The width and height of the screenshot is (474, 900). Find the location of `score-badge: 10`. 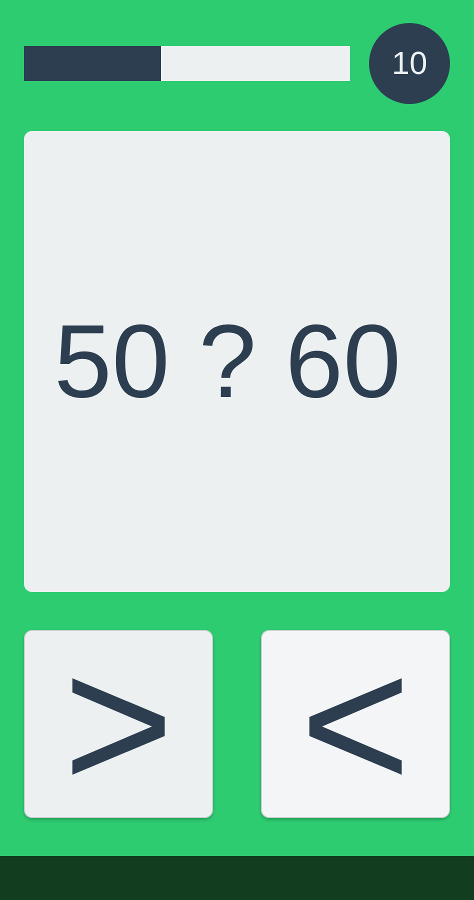

score-badge: 10 is located at coordinates (409, 63).